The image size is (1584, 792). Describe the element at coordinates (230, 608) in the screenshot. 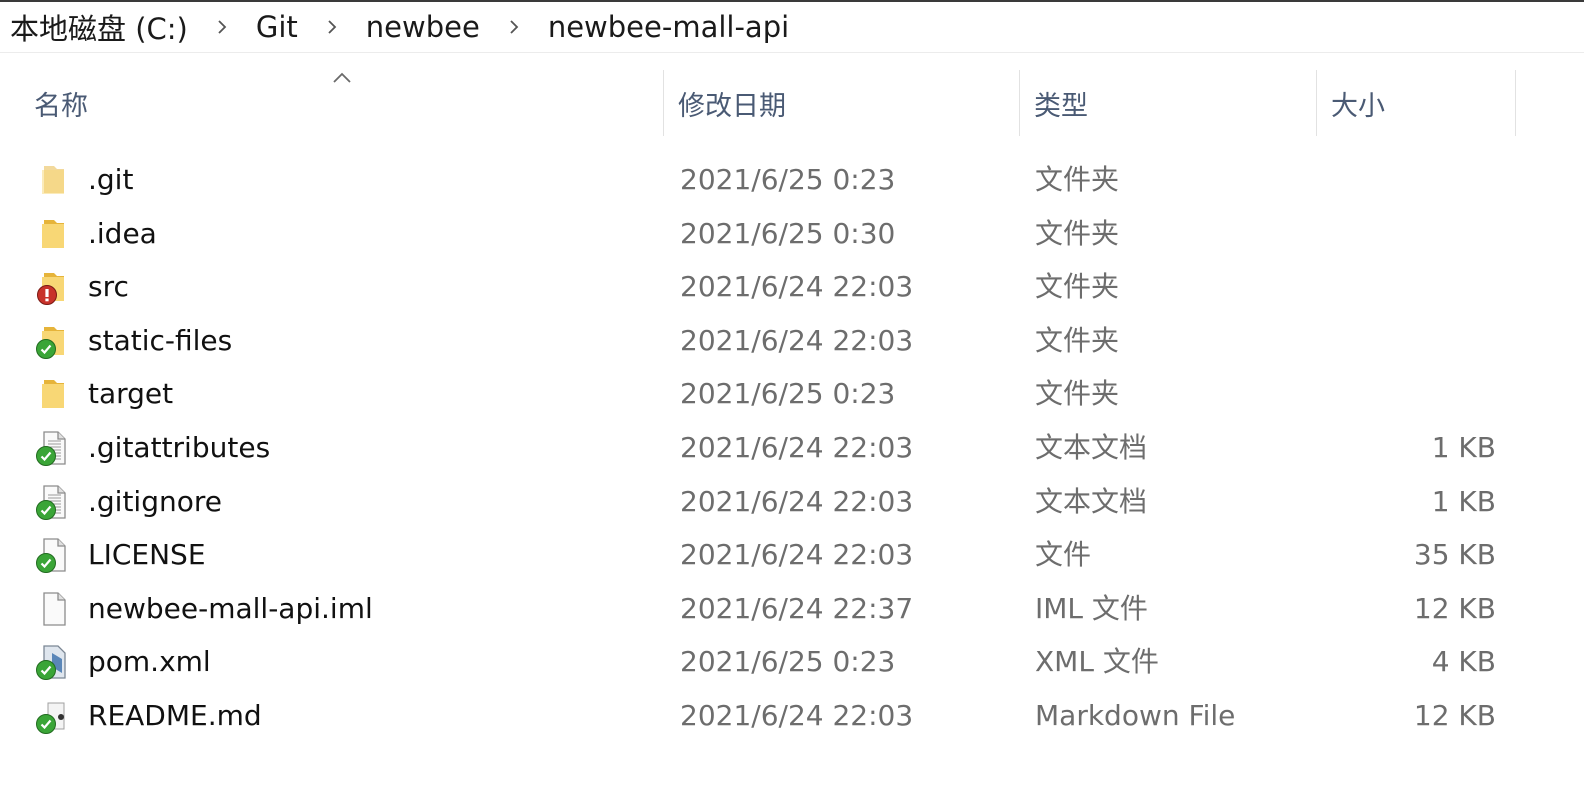

I see `file-name: newbee-mall-api.iml` at that location.